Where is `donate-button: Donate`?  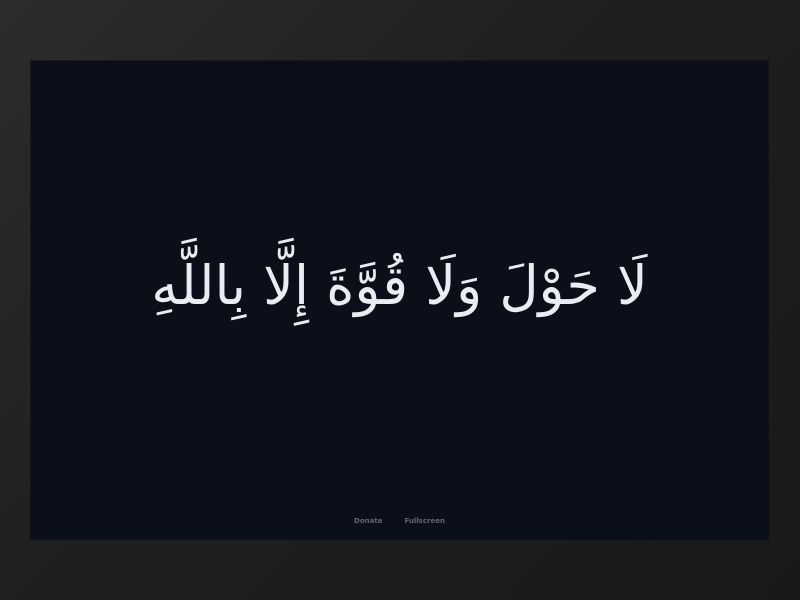
donate-button: Donate is located at coordinates (368, 521).